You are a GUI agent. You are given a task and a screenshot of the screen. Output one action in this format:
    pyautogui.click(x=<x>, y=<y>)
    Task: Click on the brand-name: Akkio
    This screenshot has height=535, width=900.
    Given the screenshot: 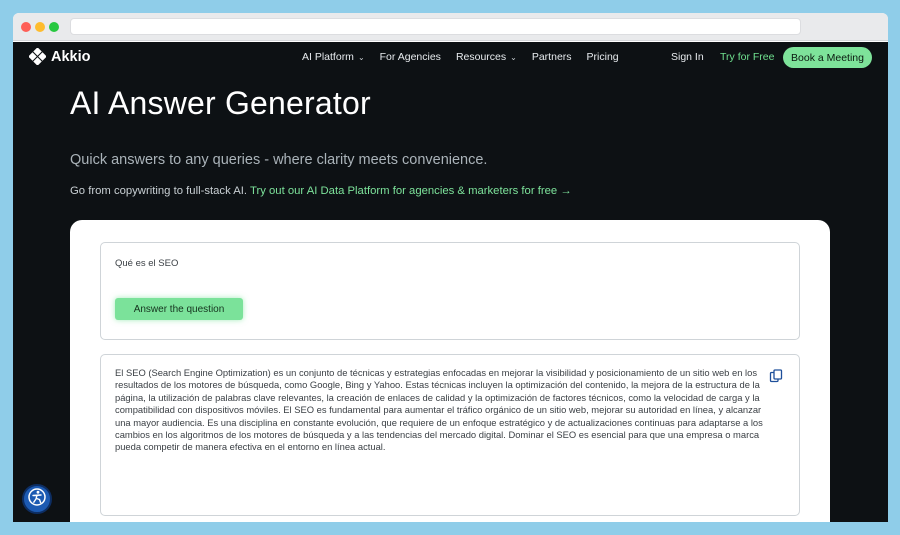 What is the action you would take?
    pyautogui.click(x=71, y=56)
    